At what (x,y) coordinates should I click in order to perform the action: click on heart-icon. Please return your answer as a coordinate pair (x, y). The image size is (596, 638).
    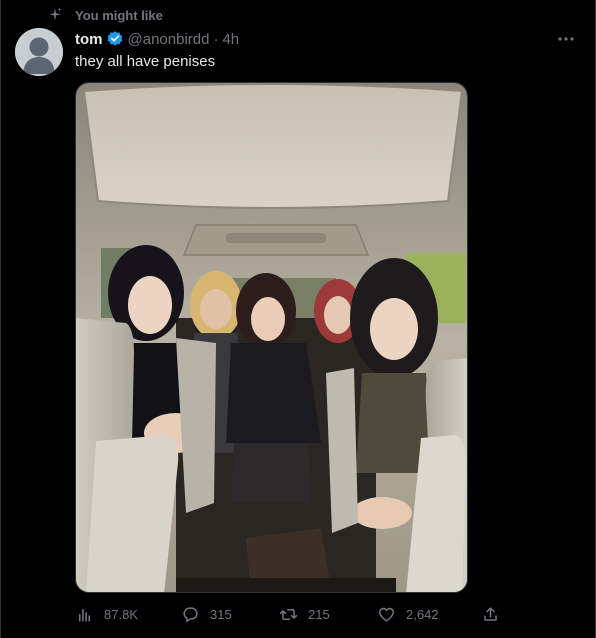
    Looking at the image, I should click on (386, 614).